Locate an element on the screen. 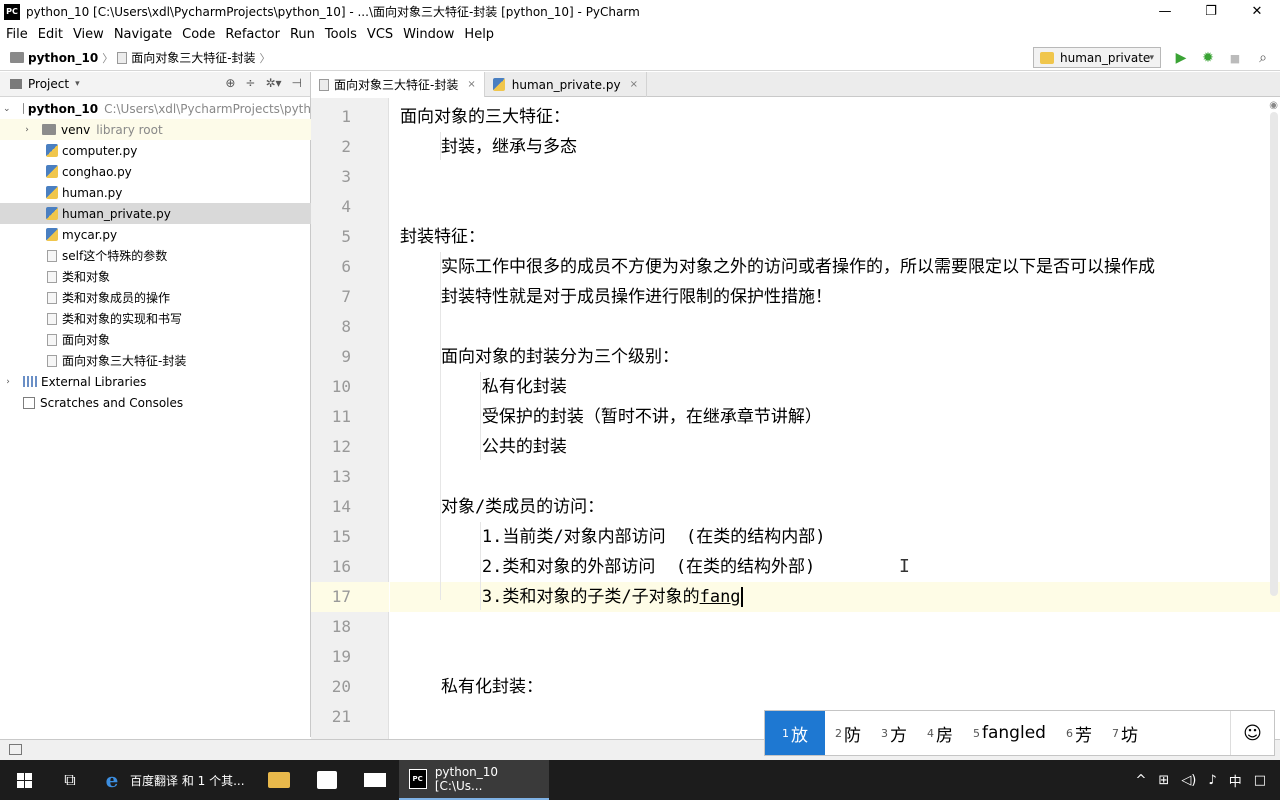  taskbar-file-explorer is located at coordinates (279, 780).